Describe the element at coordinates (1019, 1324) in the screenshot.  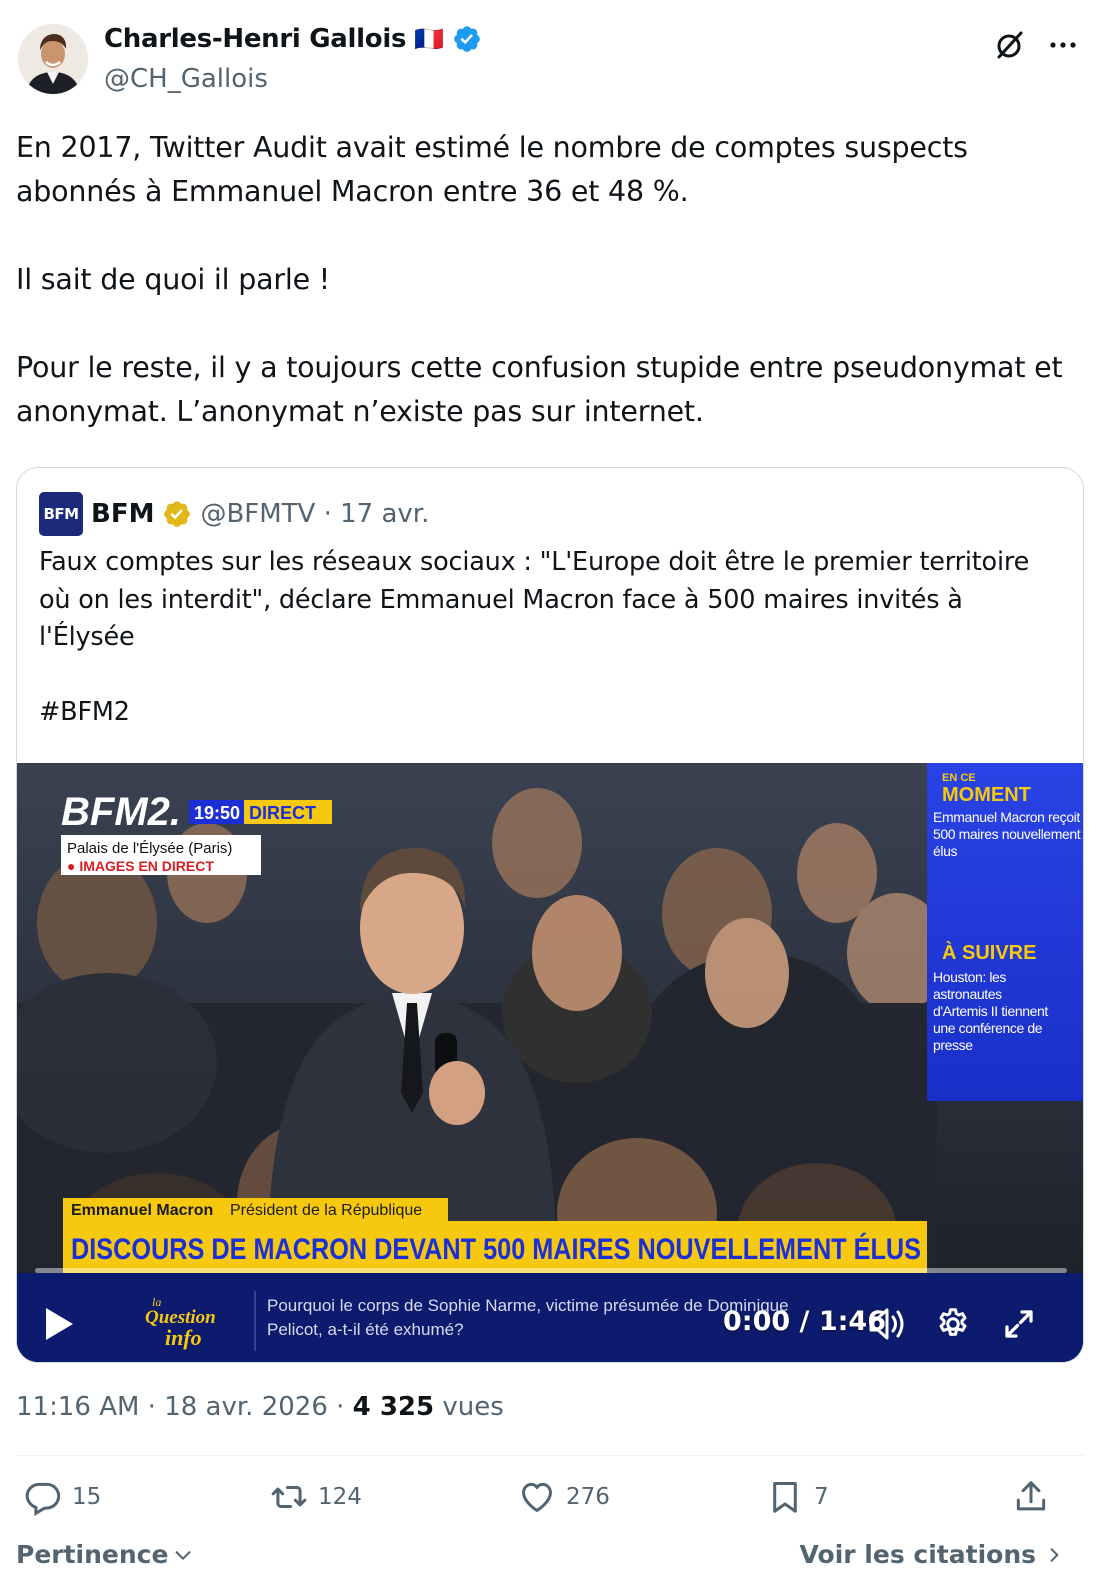
I see `fullscreen-icon` at that location.